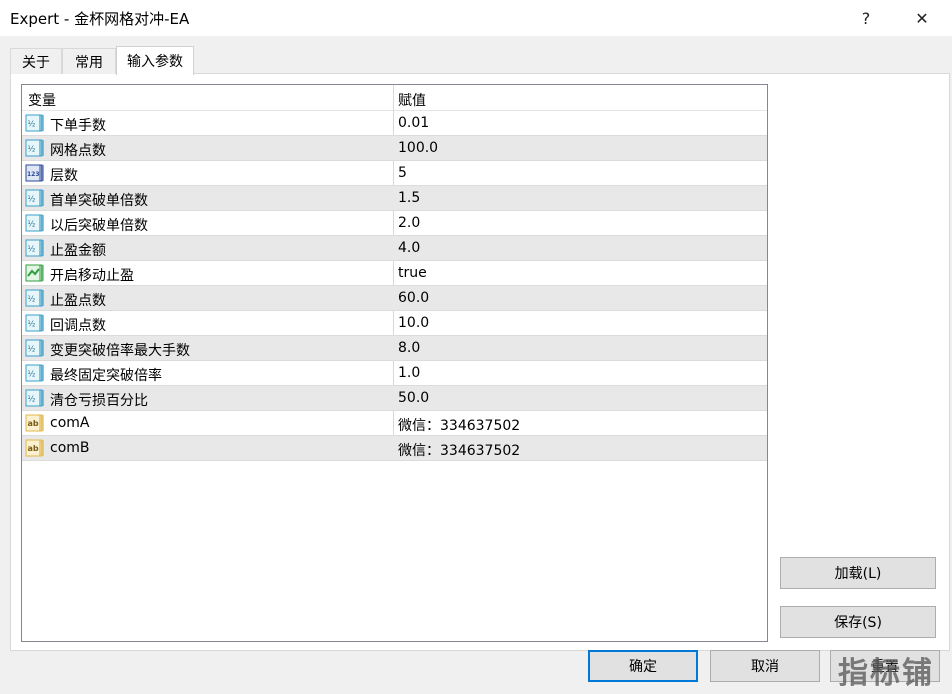  I want to click on table-row: ½ 网格点数 100.0, so click(394, 148).